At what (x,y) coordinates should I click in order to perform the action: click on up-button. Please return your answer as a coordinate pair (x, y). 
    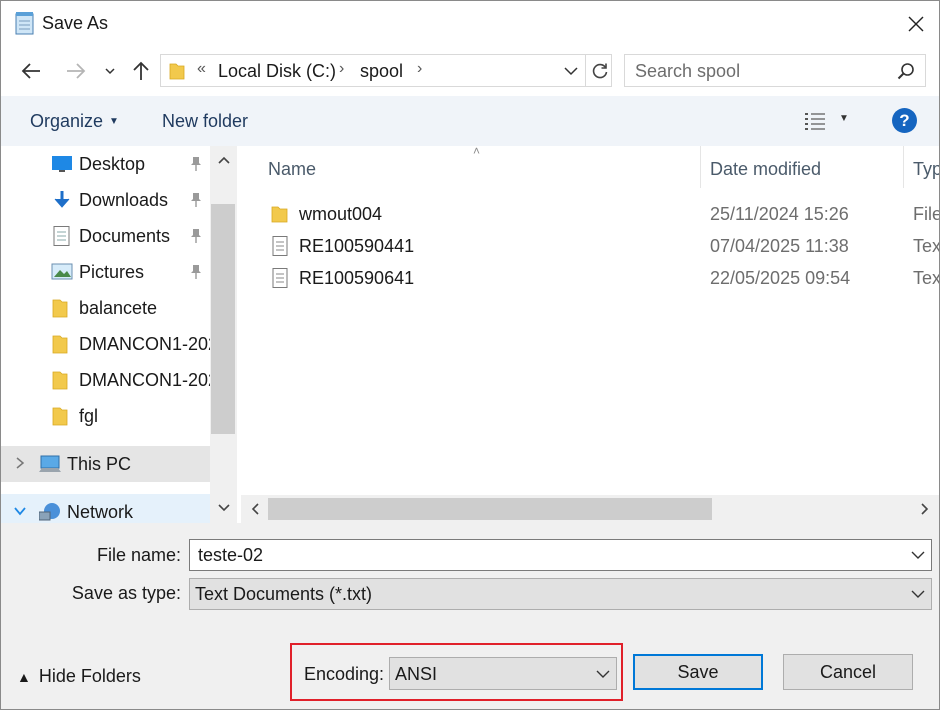
    Looking at the image, I should click on (141, 71).